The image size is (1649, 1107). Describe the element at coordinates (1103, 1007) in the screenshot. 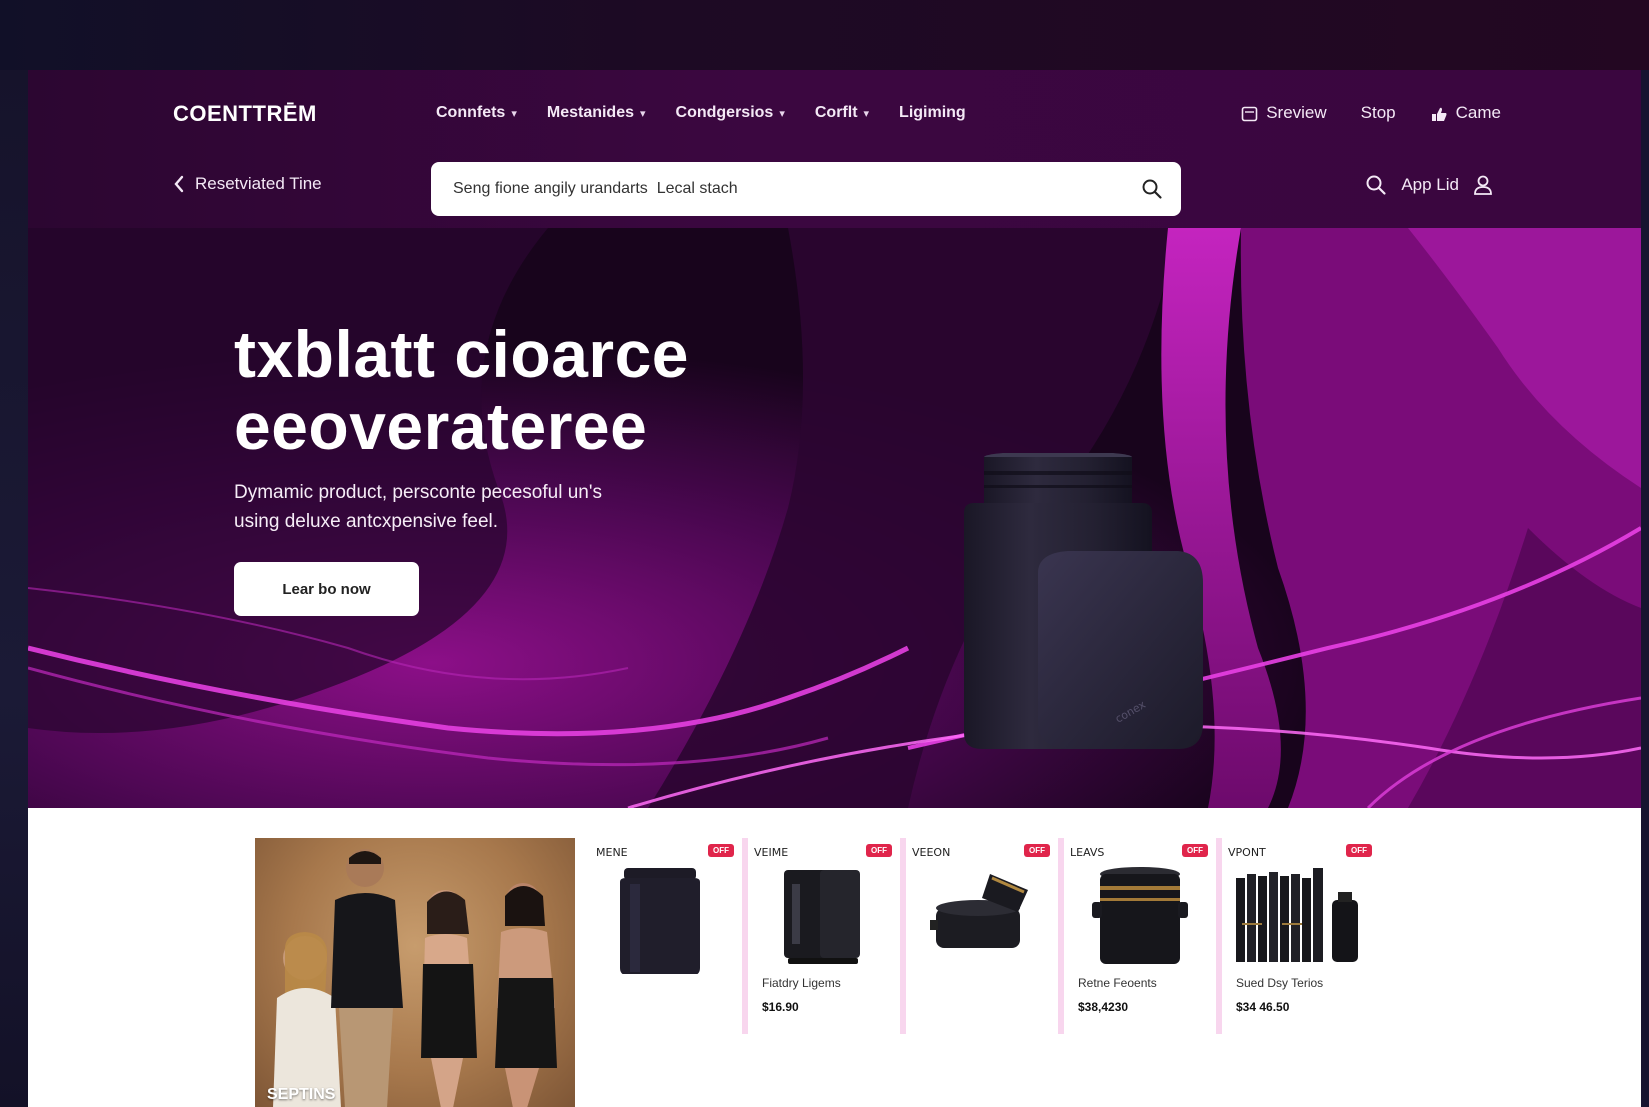

I see `product-price: $38,4230` at that location.